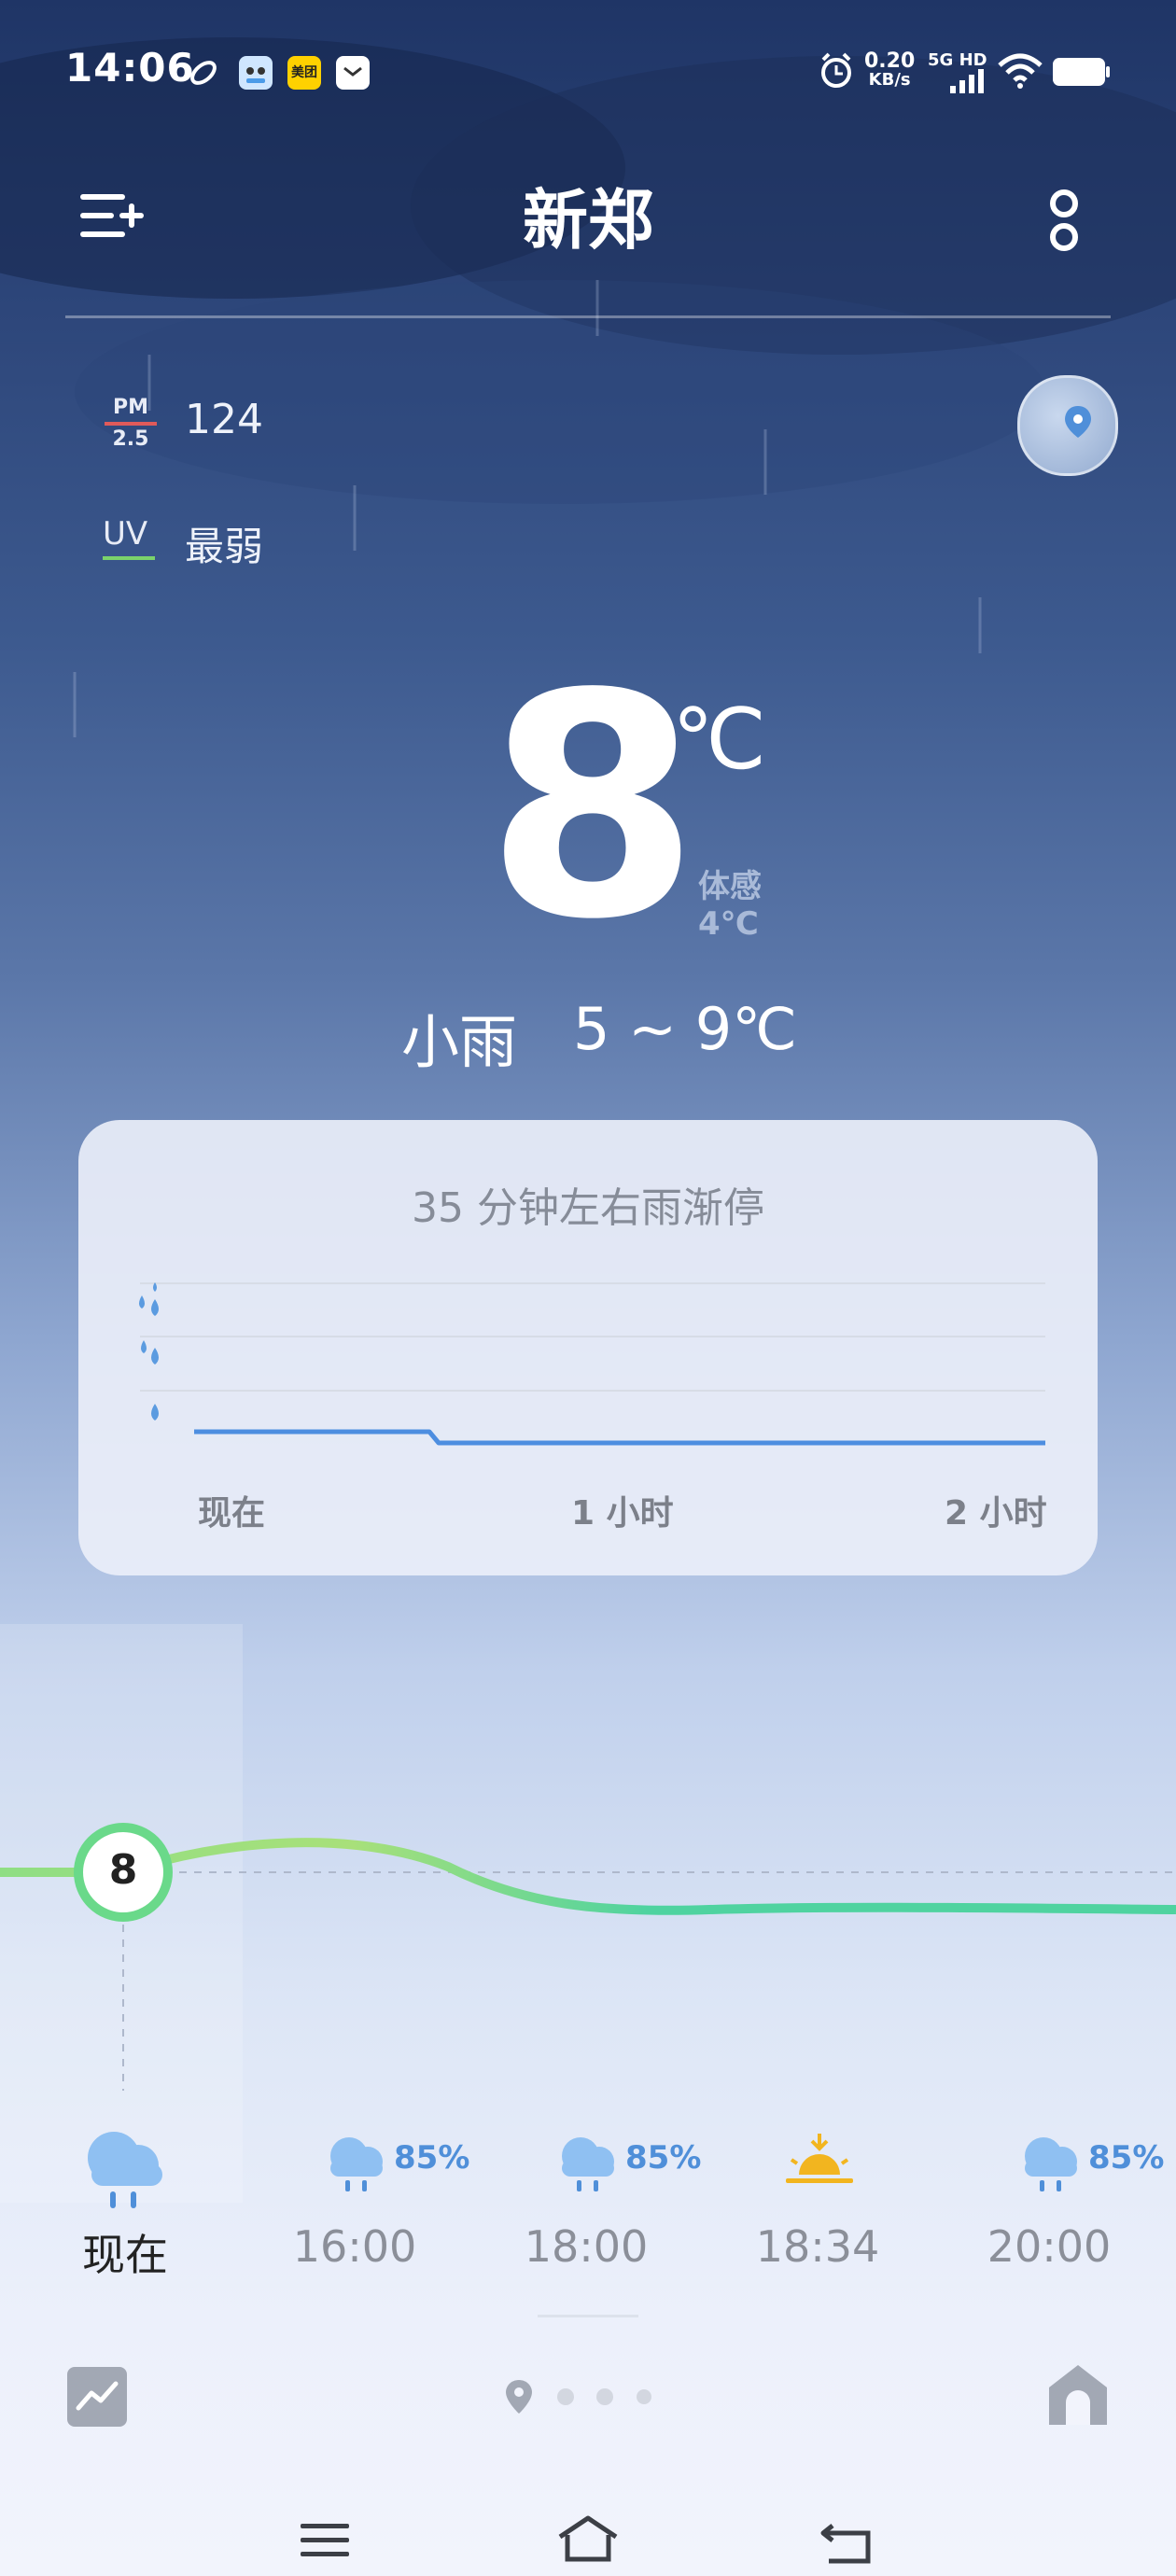  Describe the element at coordinates (576, 2398) in the screenshot. I see `page-indicator` at that location.